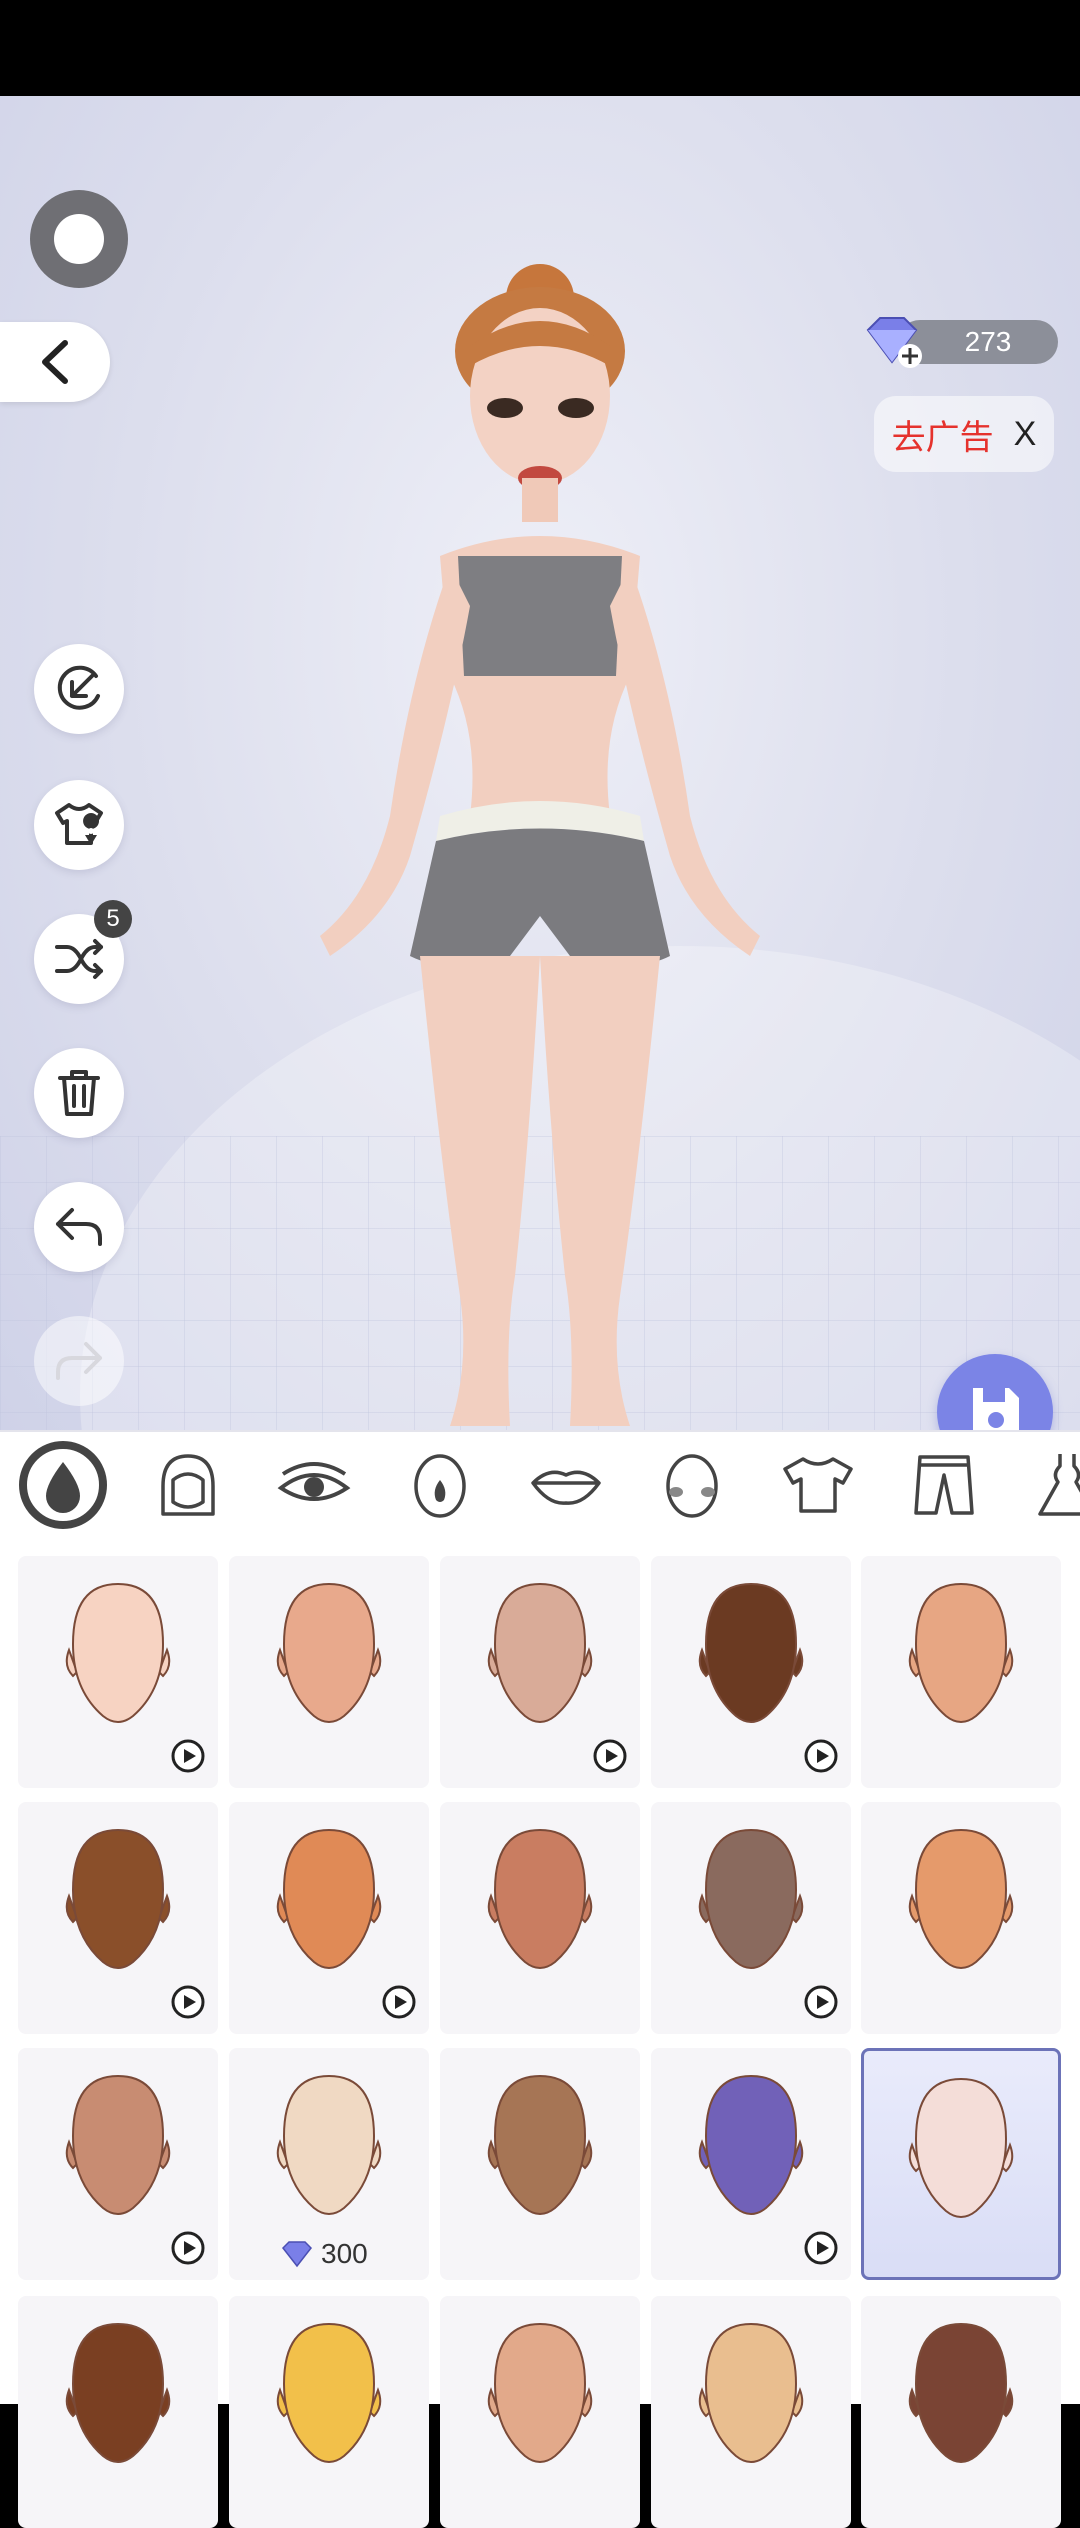 The image size is (1080, 2528). I want to click on auto-match-button, so click(79, 689).